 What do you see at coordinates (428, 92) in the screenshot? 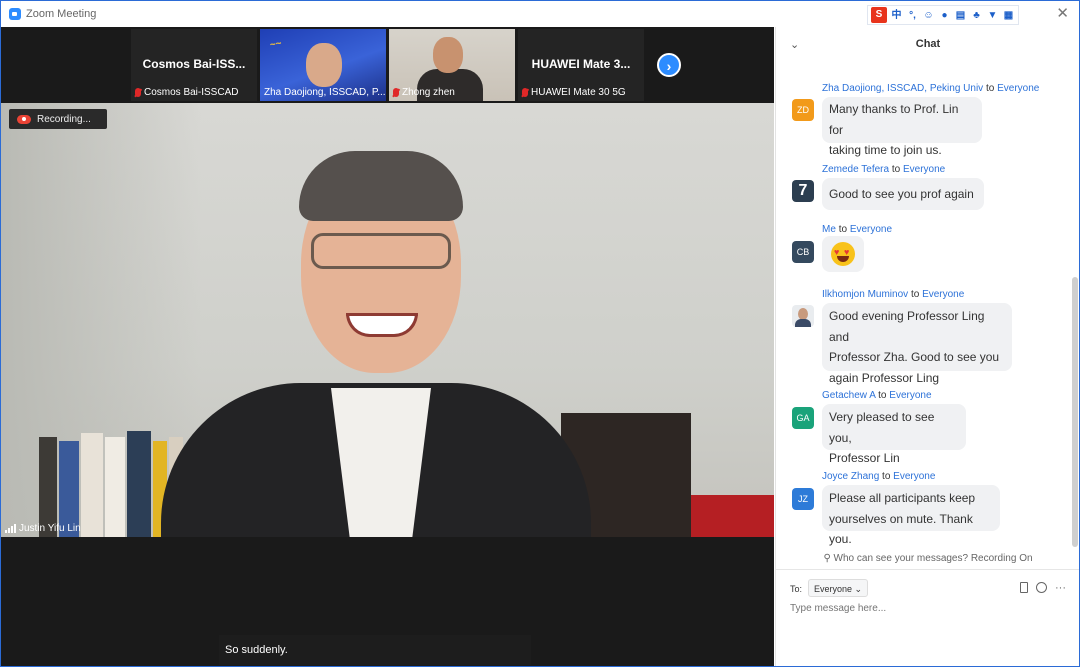
I see `participant-label: Zhong zhen` at bounding box center [428, 92].